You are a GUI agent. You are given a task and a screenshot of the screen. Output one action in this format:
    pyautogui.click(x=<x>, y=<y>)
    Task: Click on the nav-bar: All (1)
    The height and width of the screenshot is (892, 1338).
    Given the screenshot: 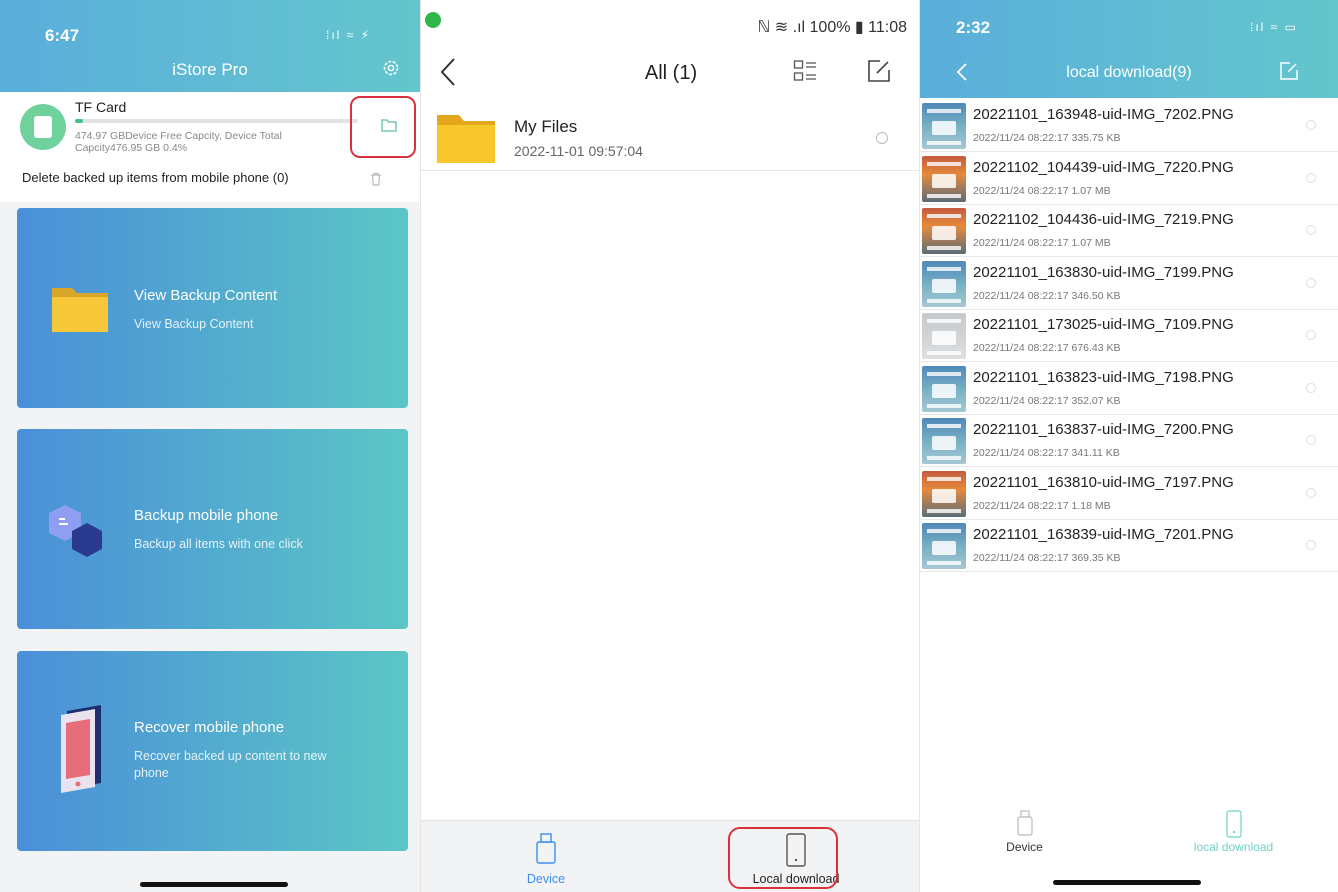 What is the action you would take?
    pyautogui.click(x=670, y=75)
    